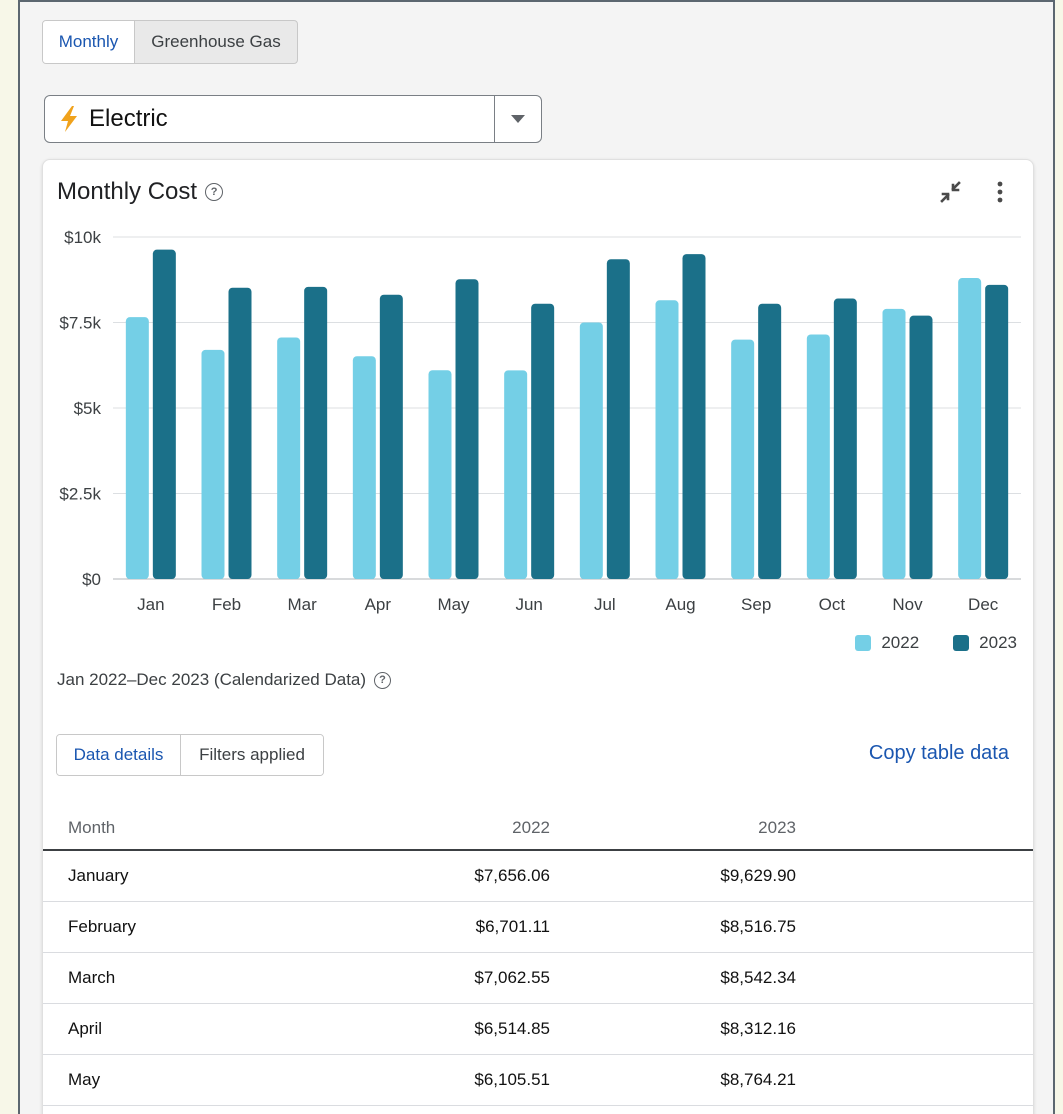 The image size is (1063, 1114). What do you see at coordinates (467, 429) in the screenshot?
I see `bar-2023-may` at bounding box center [467, 429].